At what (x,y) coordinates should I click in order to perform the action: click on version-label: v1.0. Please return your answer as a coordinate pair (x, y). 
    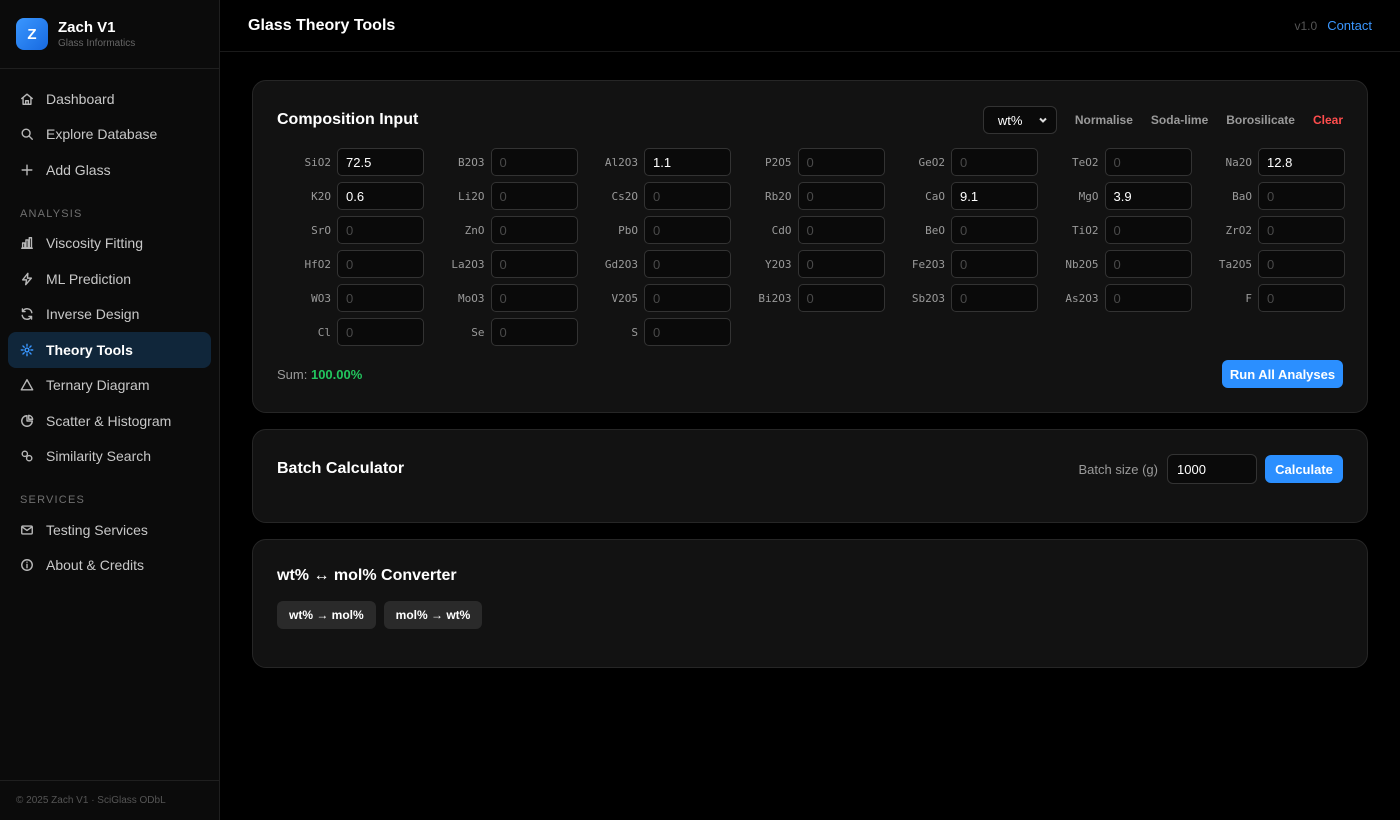
    Looking at the image, I should click on (1306, 25).